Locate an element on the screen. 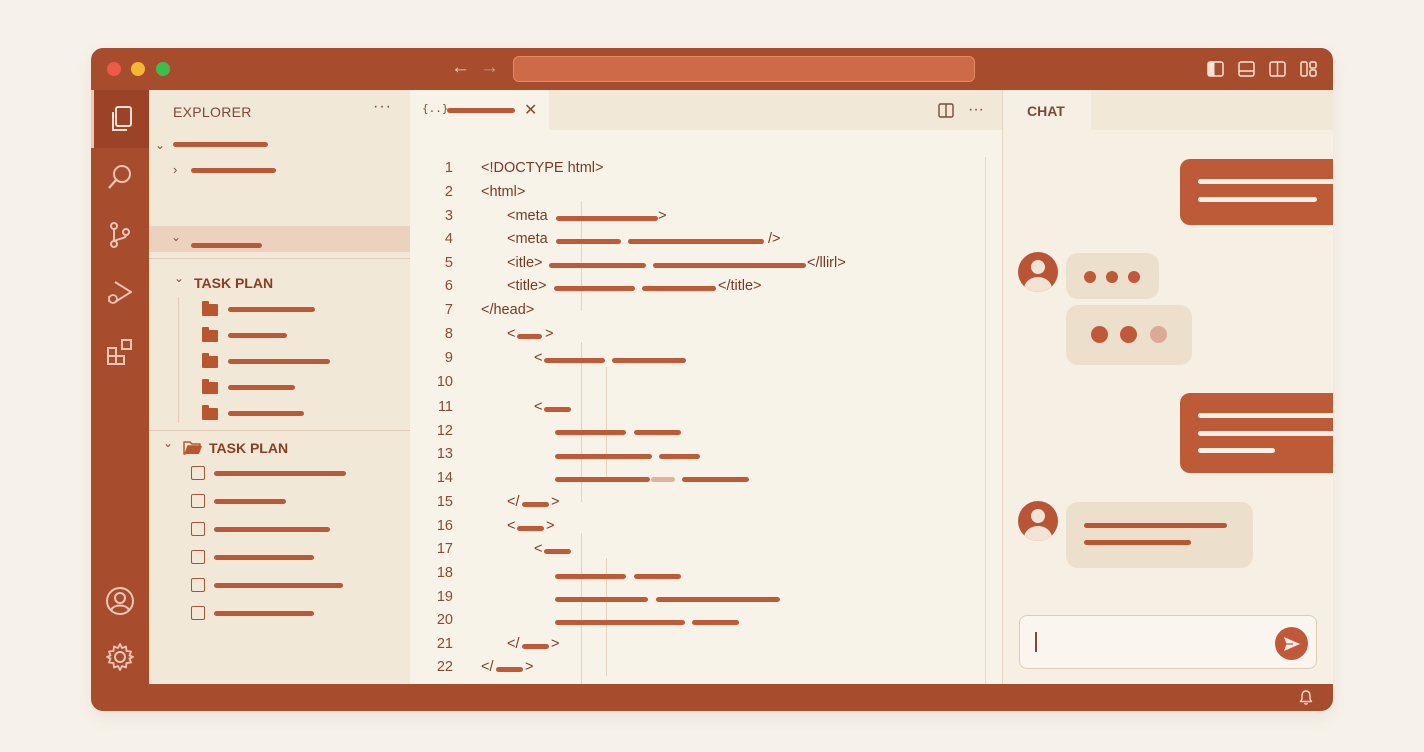  grid-layout-icon is located at coordinates (1308, 69).